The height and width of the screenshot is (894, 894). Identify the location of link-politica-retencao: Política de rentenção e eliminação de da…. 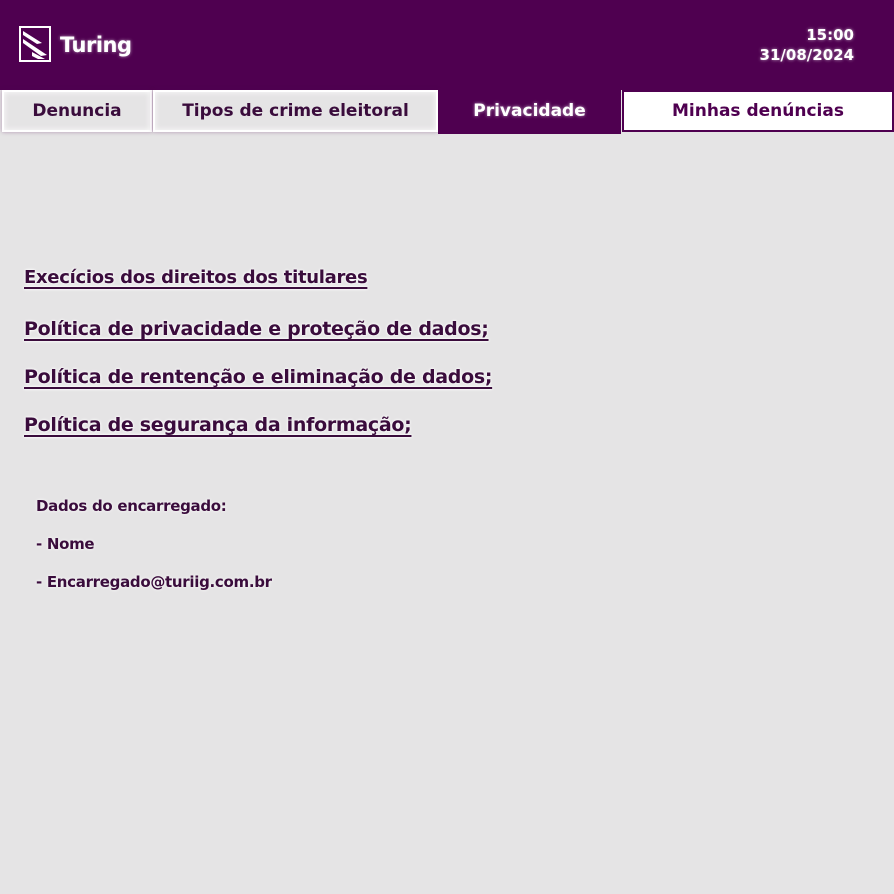
(258, 377).